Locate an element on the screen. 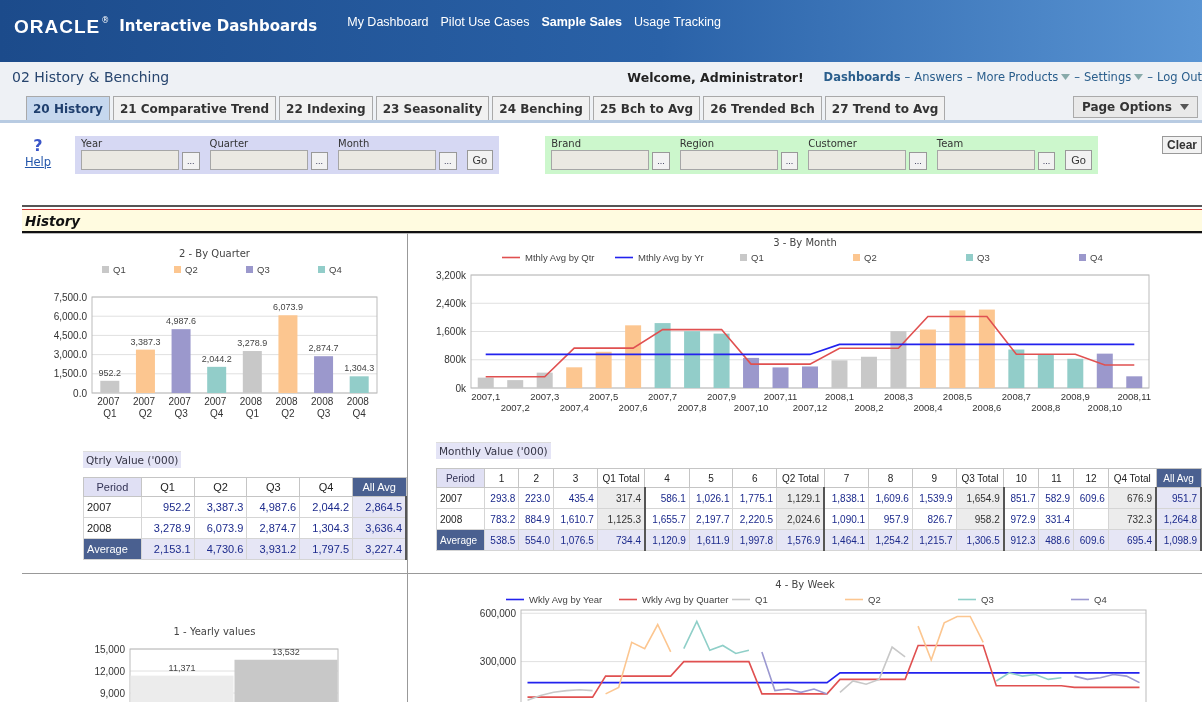 The height and width of the screenshot is (702, 1202). axis-label: 4,500.0 is located at coordinates (70, 335).